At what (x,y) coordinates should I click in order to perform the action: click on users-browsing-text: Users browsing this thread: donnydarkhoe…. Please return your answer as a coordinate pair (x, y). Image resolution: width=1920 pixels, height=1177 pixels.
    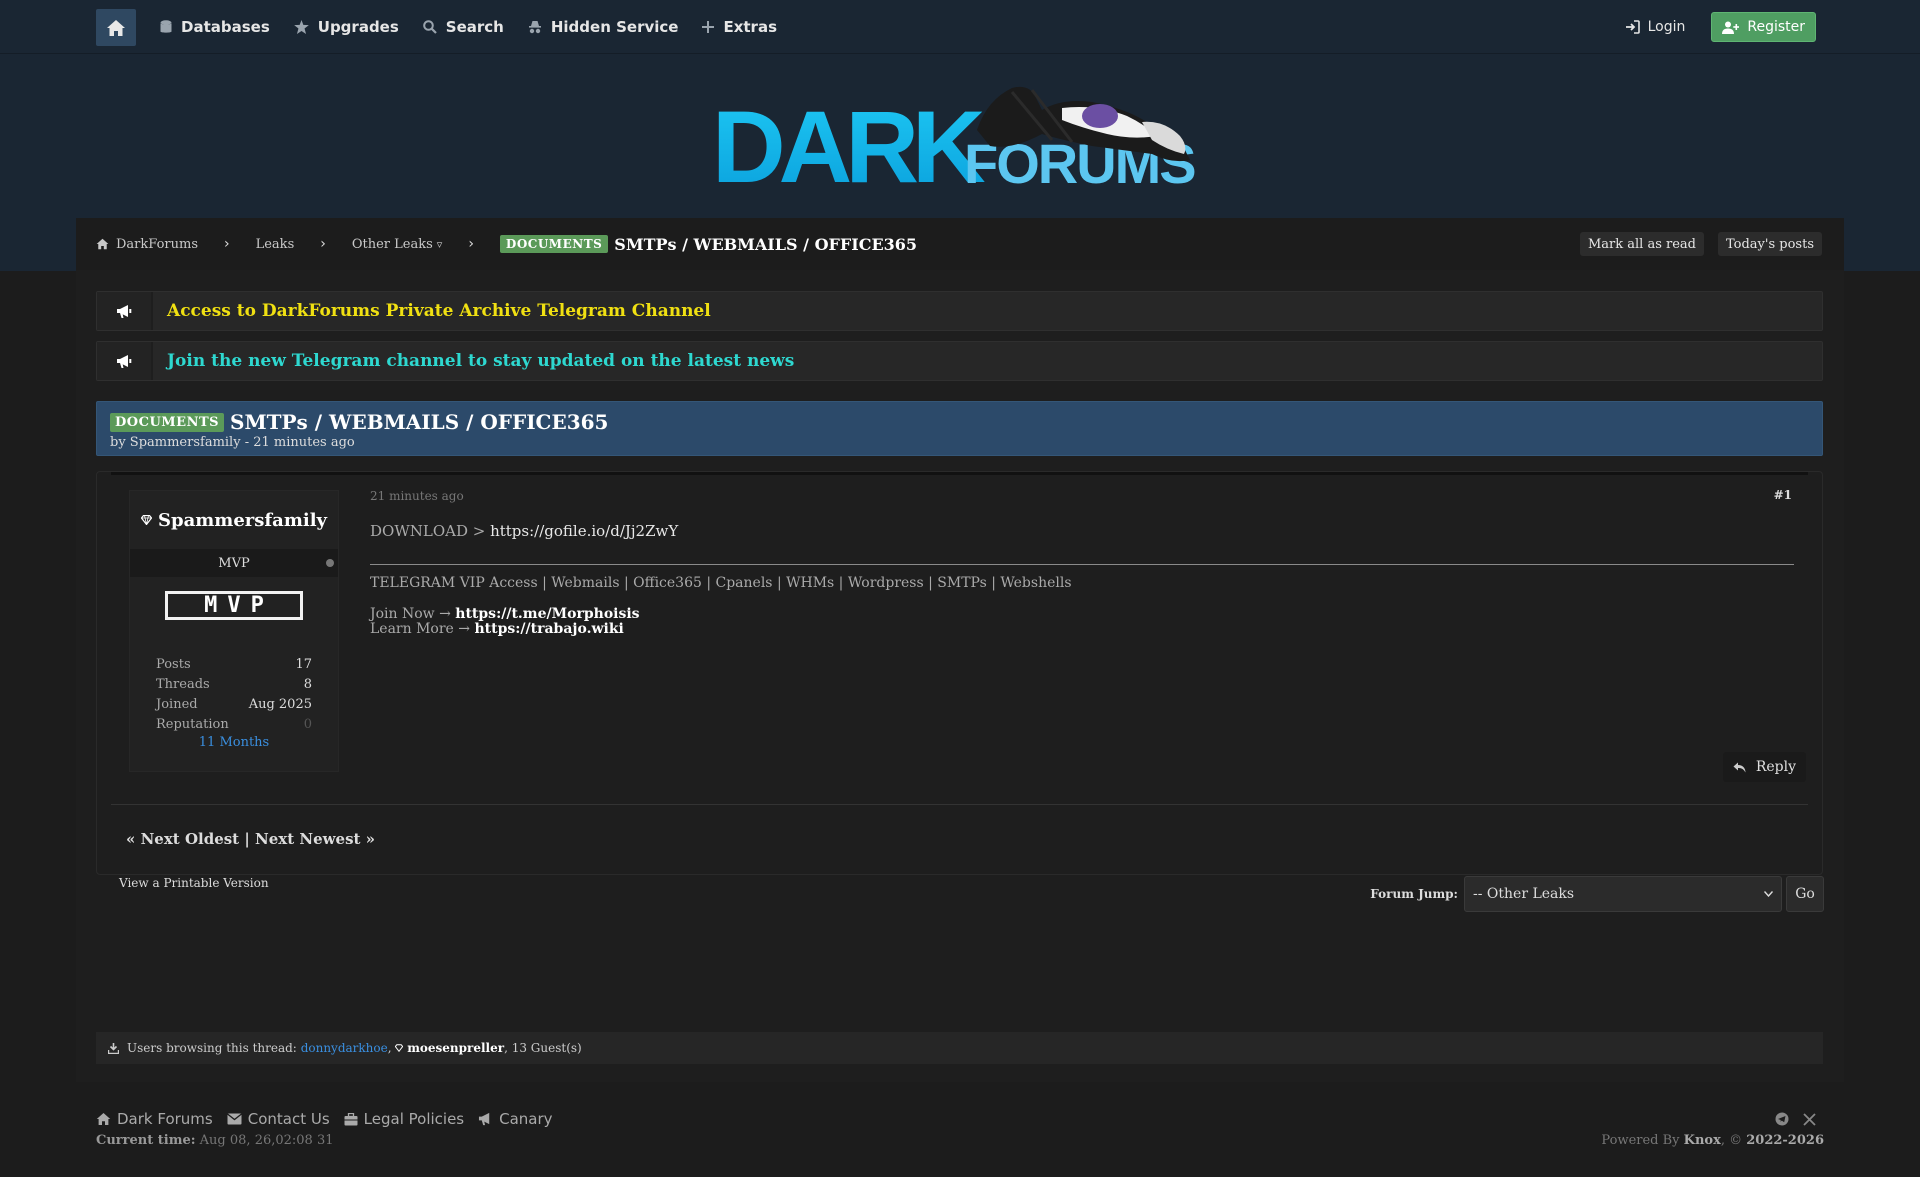
    Looking at the image, I should click on (354, 1048).